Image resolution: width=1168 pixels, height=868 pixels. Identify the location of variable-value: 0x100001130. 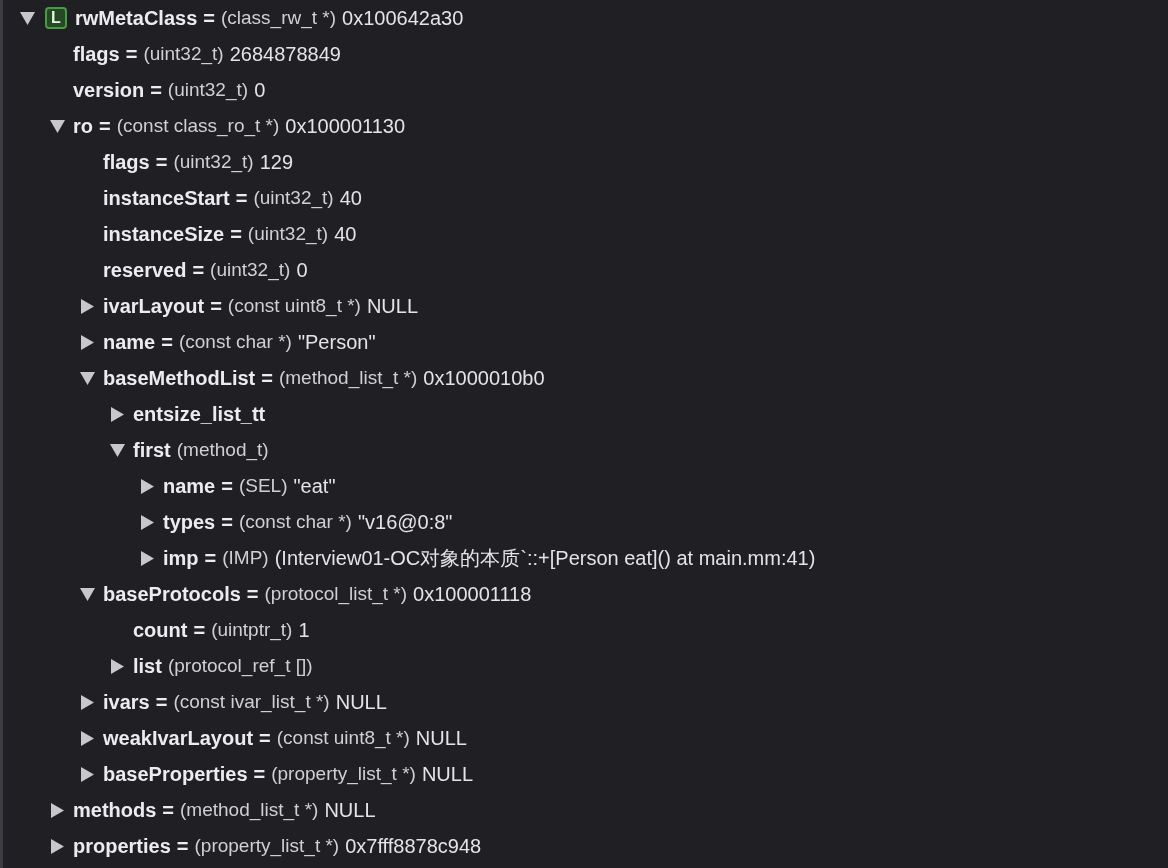
(345, 126).